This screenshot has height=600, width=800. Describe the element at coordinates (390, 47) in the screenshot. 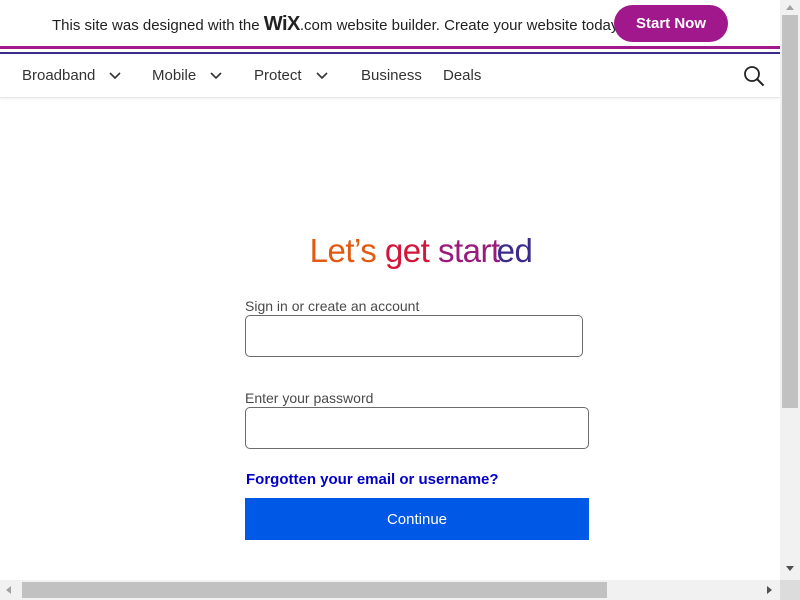

I see `banner-divider-purple` at that location.